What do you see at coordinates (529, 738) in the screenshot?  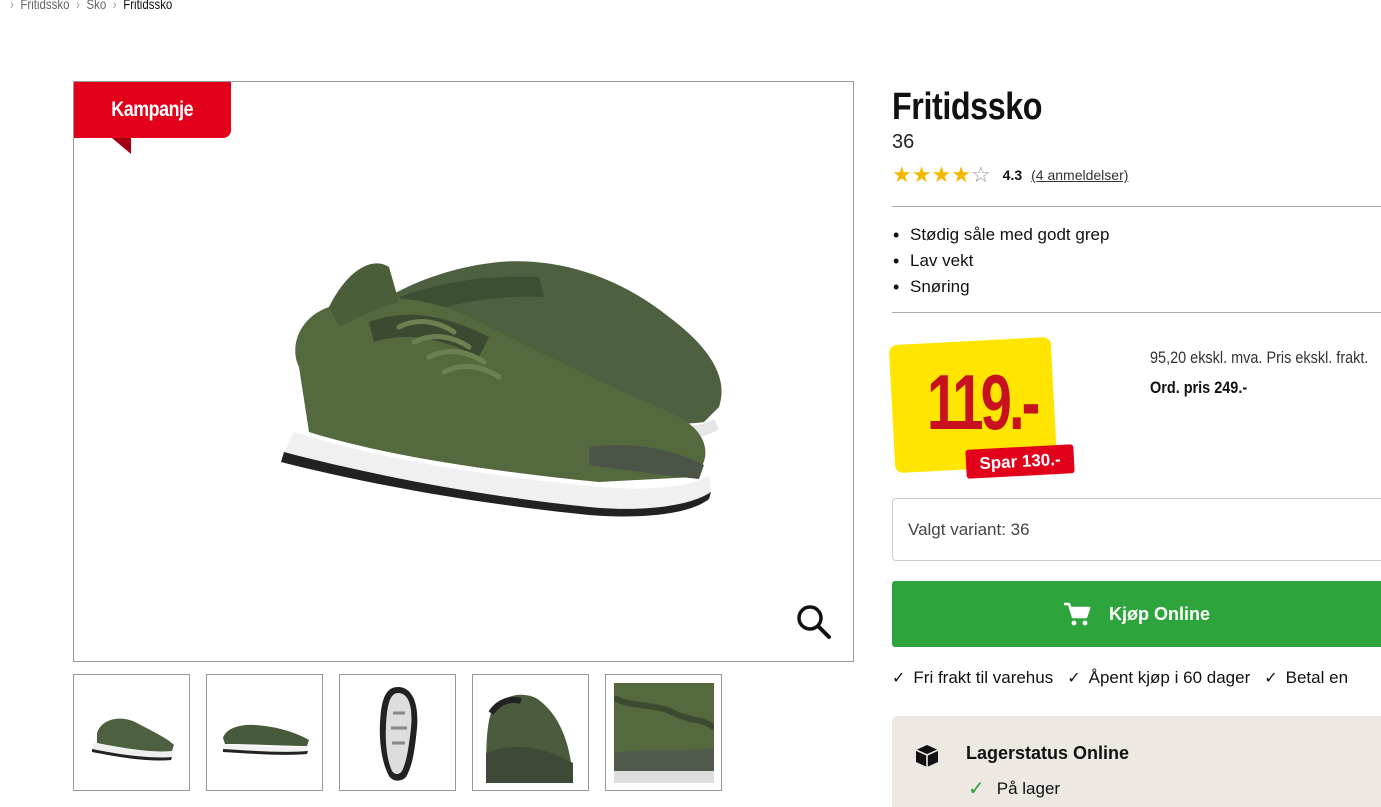 I see `thumbnail-shoe-heel-image` at bounding box center [529, 738].